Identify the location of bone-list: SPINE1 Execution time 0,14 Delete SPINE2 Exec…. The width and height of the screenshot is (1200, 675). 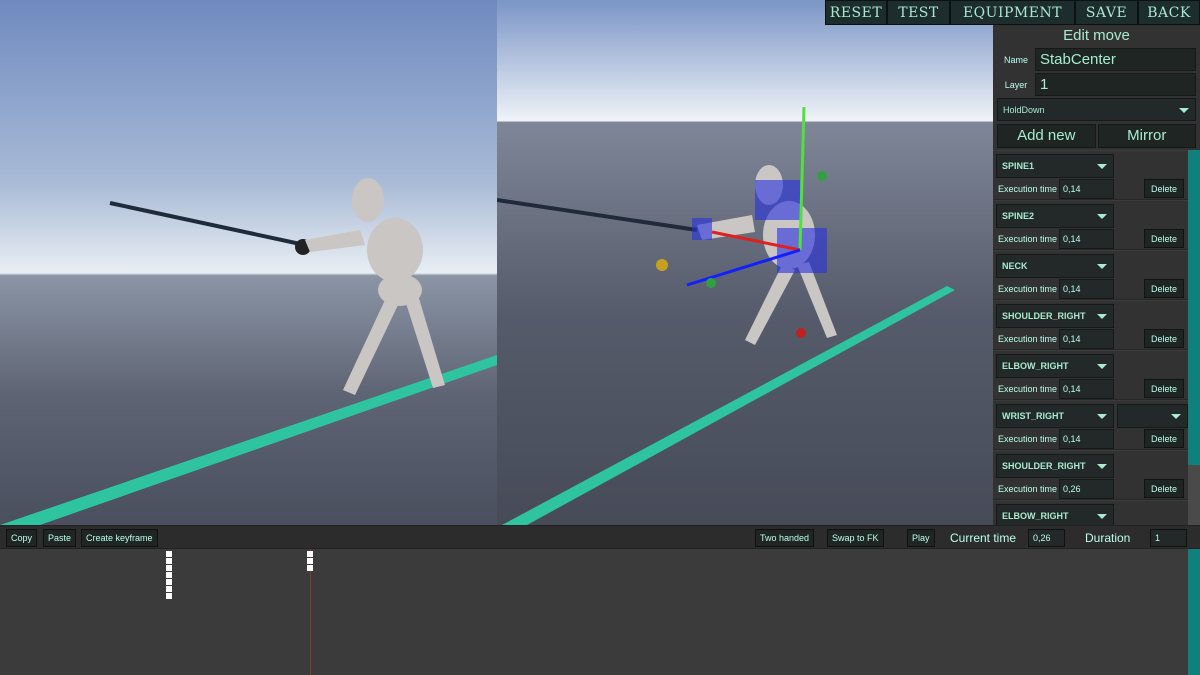
(1090, 337).